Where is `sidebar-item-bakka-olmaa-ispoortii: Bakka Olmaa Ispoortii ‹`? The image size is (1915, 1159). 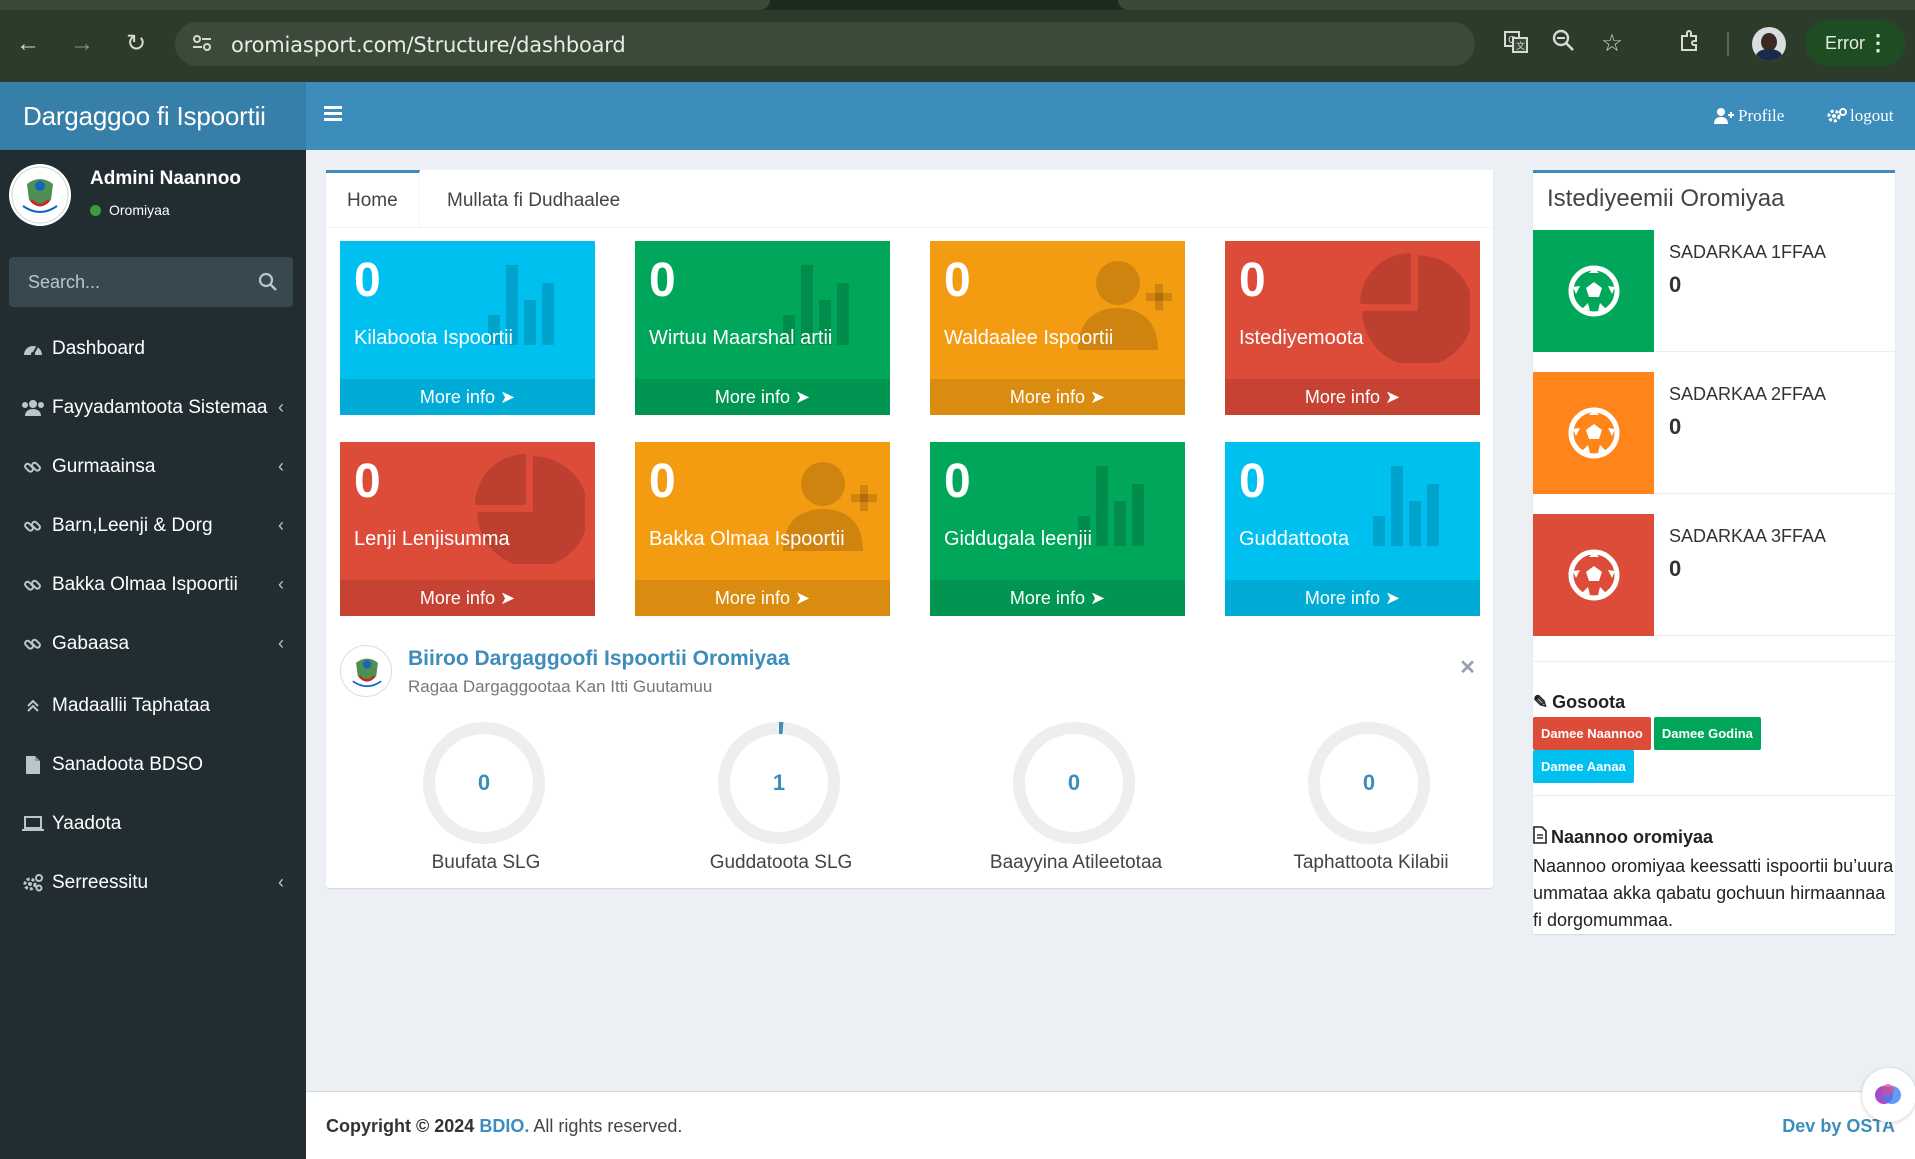 sidebar-item-bakka-olmaa-ispoortii: Bakka Olmaa Ispoortii ‹ is located at coordinates (153, 585).